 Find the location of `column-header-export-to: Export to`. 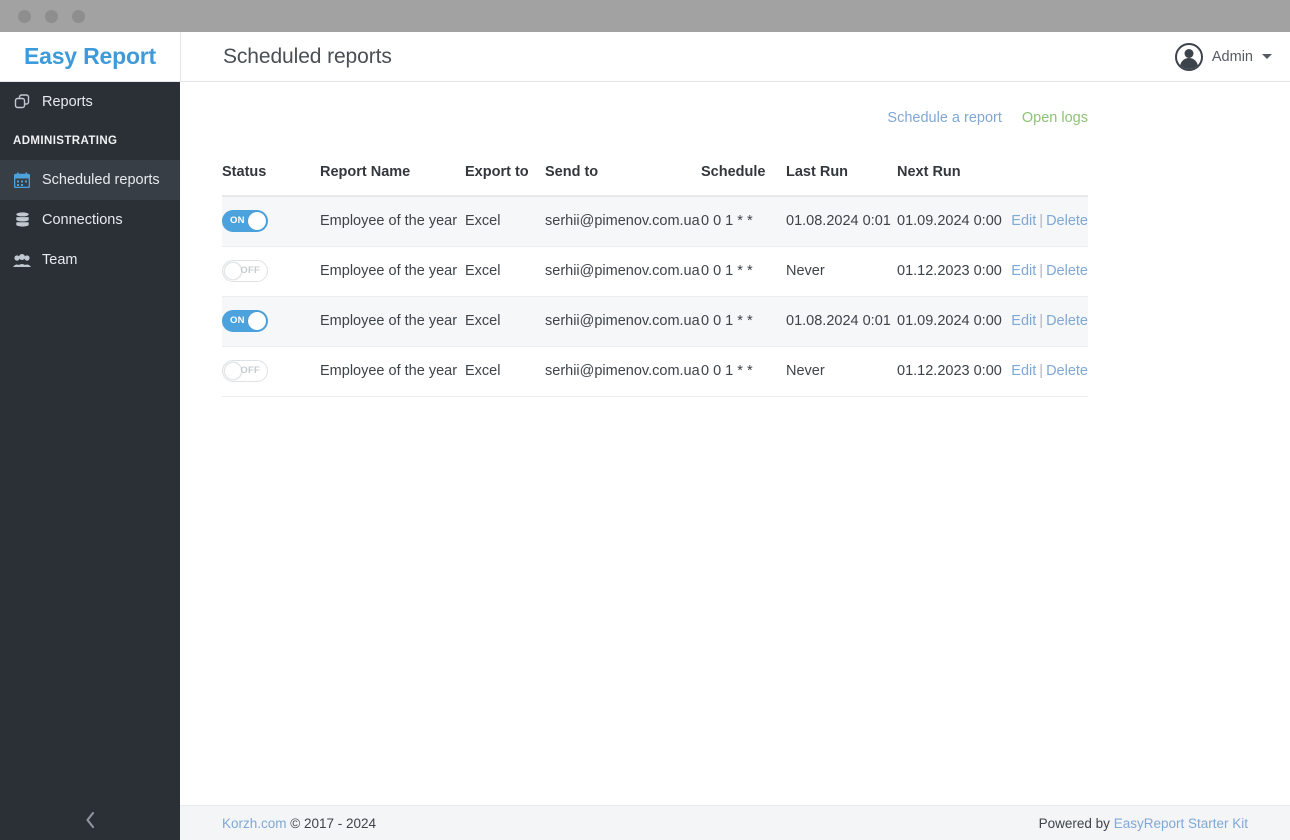

column-header-export-to: Export to is located at coordinates (505, 180).